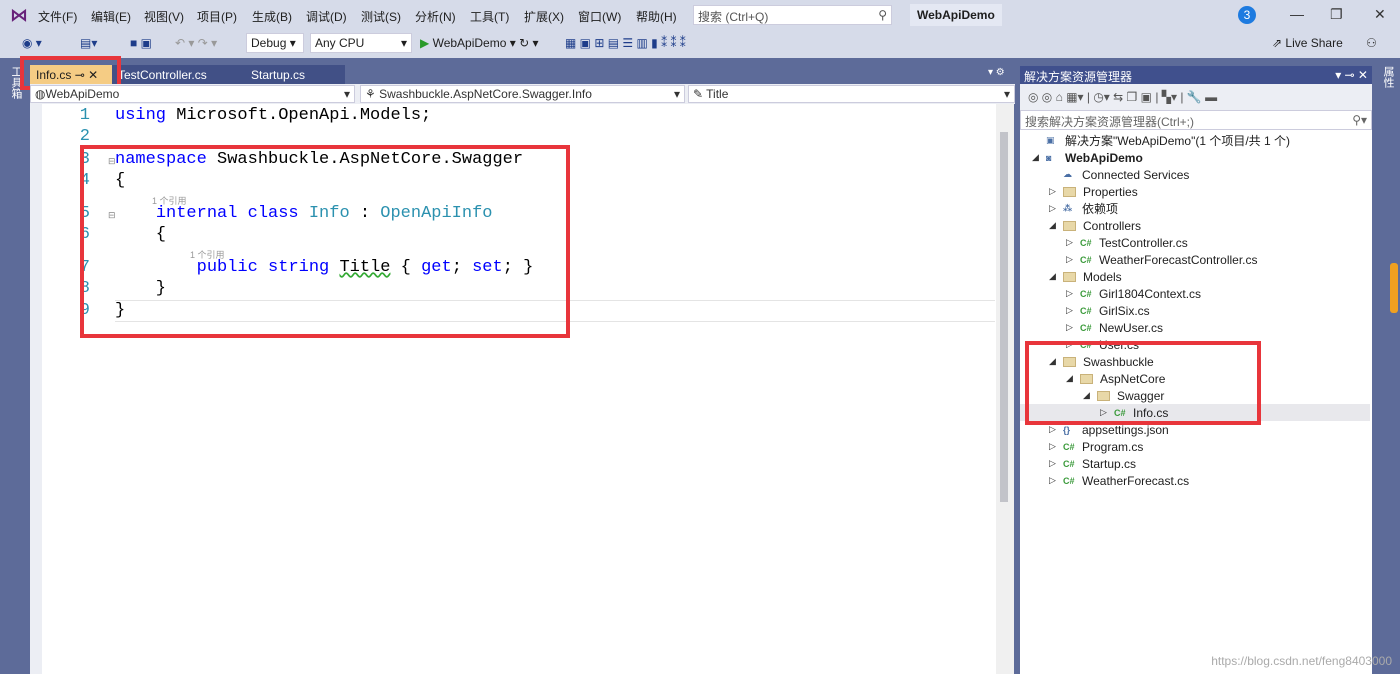 The height and width of the screenshot is (674, 1400). I want to click on type-value: Swashbuckle.AspNetCore.Swagger.Info, so click(485, 94).